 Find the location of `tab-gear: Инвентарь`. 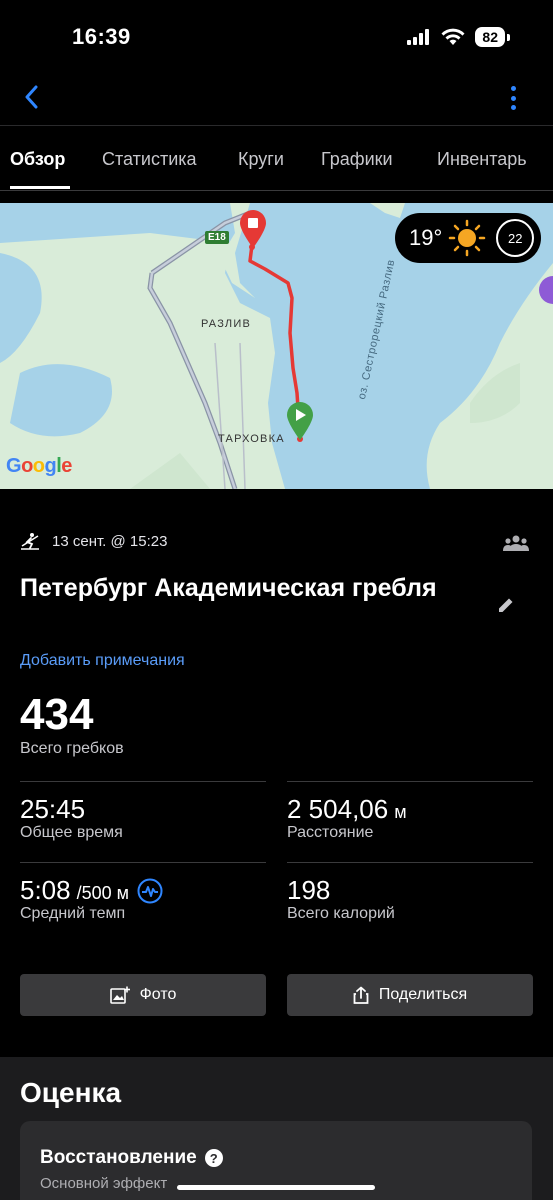

tab-gear: Инвентарь is located at coordinates (482, 159).